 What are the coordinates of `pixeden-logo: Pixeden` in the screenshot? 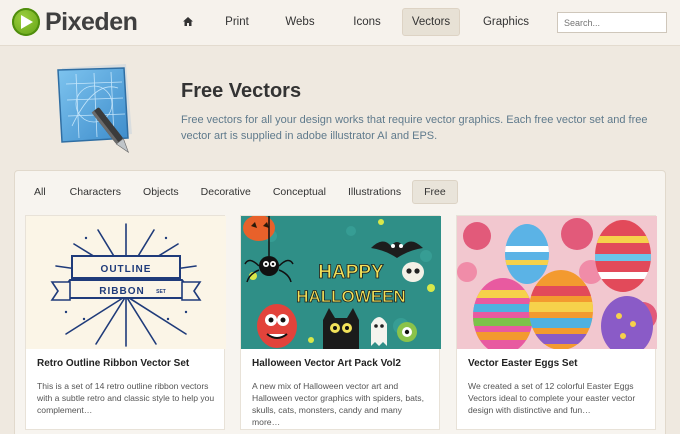 It's located at (75, 22).